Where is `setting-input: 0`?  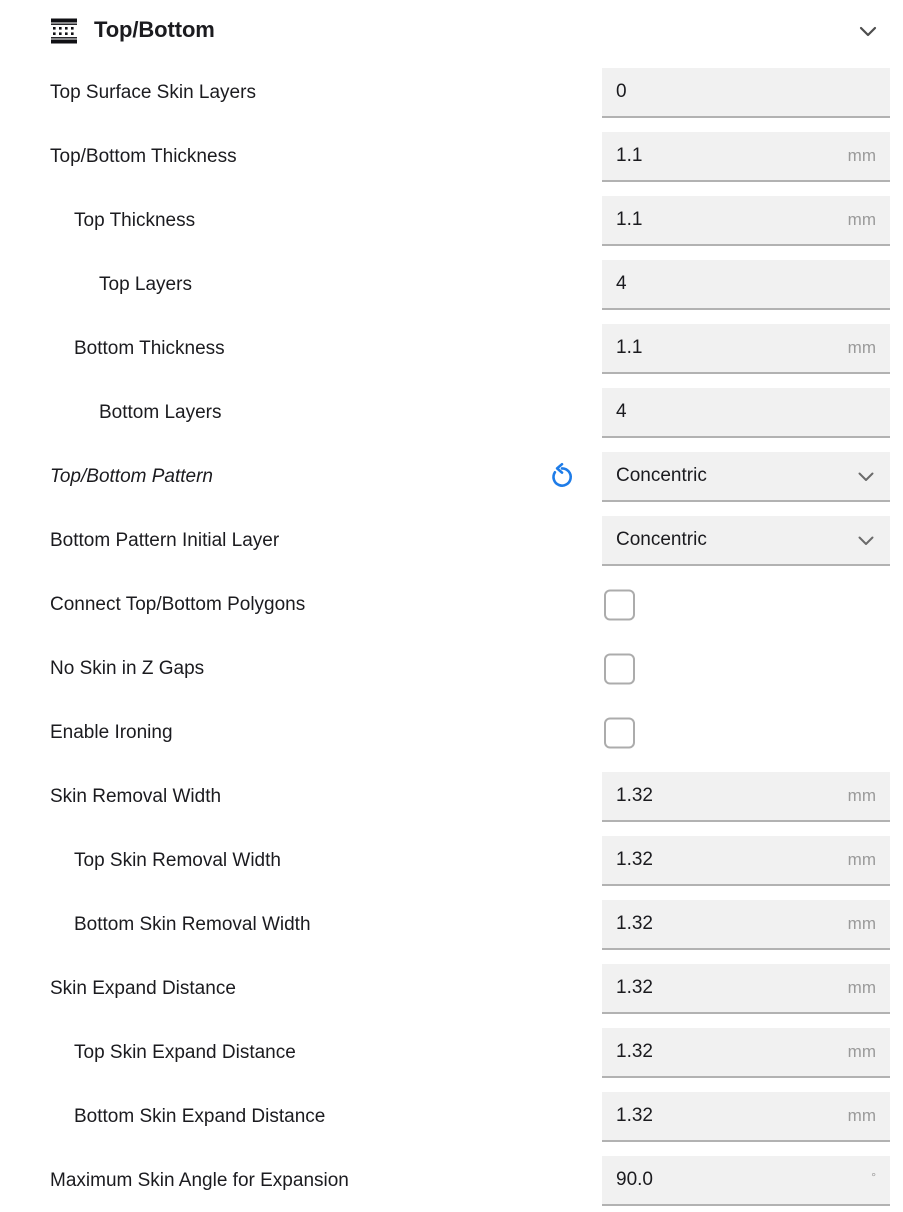 setting-input: 0 is located at coordinates (746, 93).